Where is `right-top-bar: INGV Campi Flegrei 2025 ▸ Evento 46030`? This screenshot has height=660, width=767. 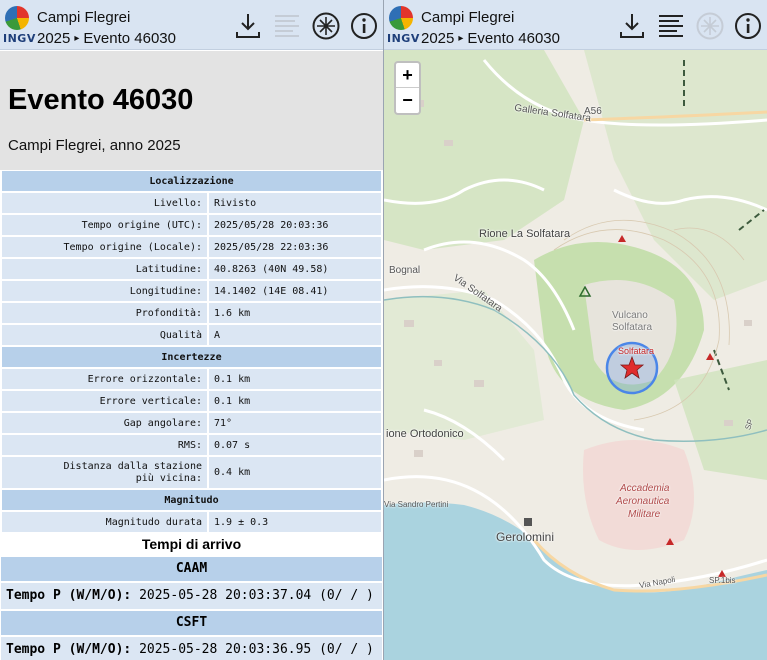 right-top-bar: INGV Campi Flegrei 2025 ▸ Evento 46030 is located at coordinates (575, 25).